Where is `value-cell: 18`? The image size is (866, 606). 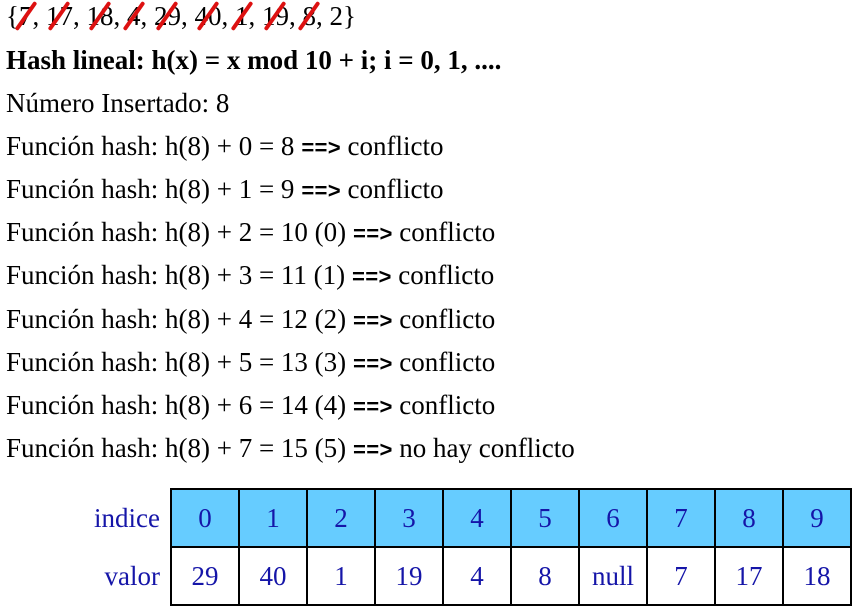
value-cell: 18 is located at coordinates (817, 576).